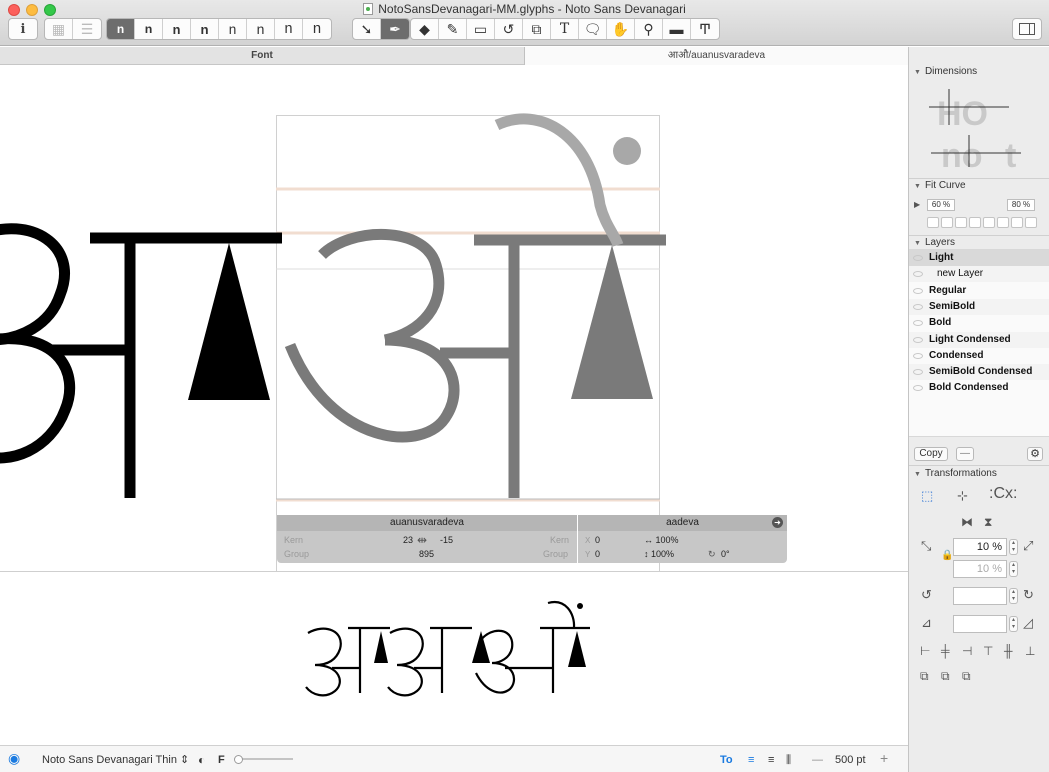  What do you see at coordinates (926, 623) in the screenshot?
I see `slant-left-icon: ⊿` at bounding box center [926, 623].